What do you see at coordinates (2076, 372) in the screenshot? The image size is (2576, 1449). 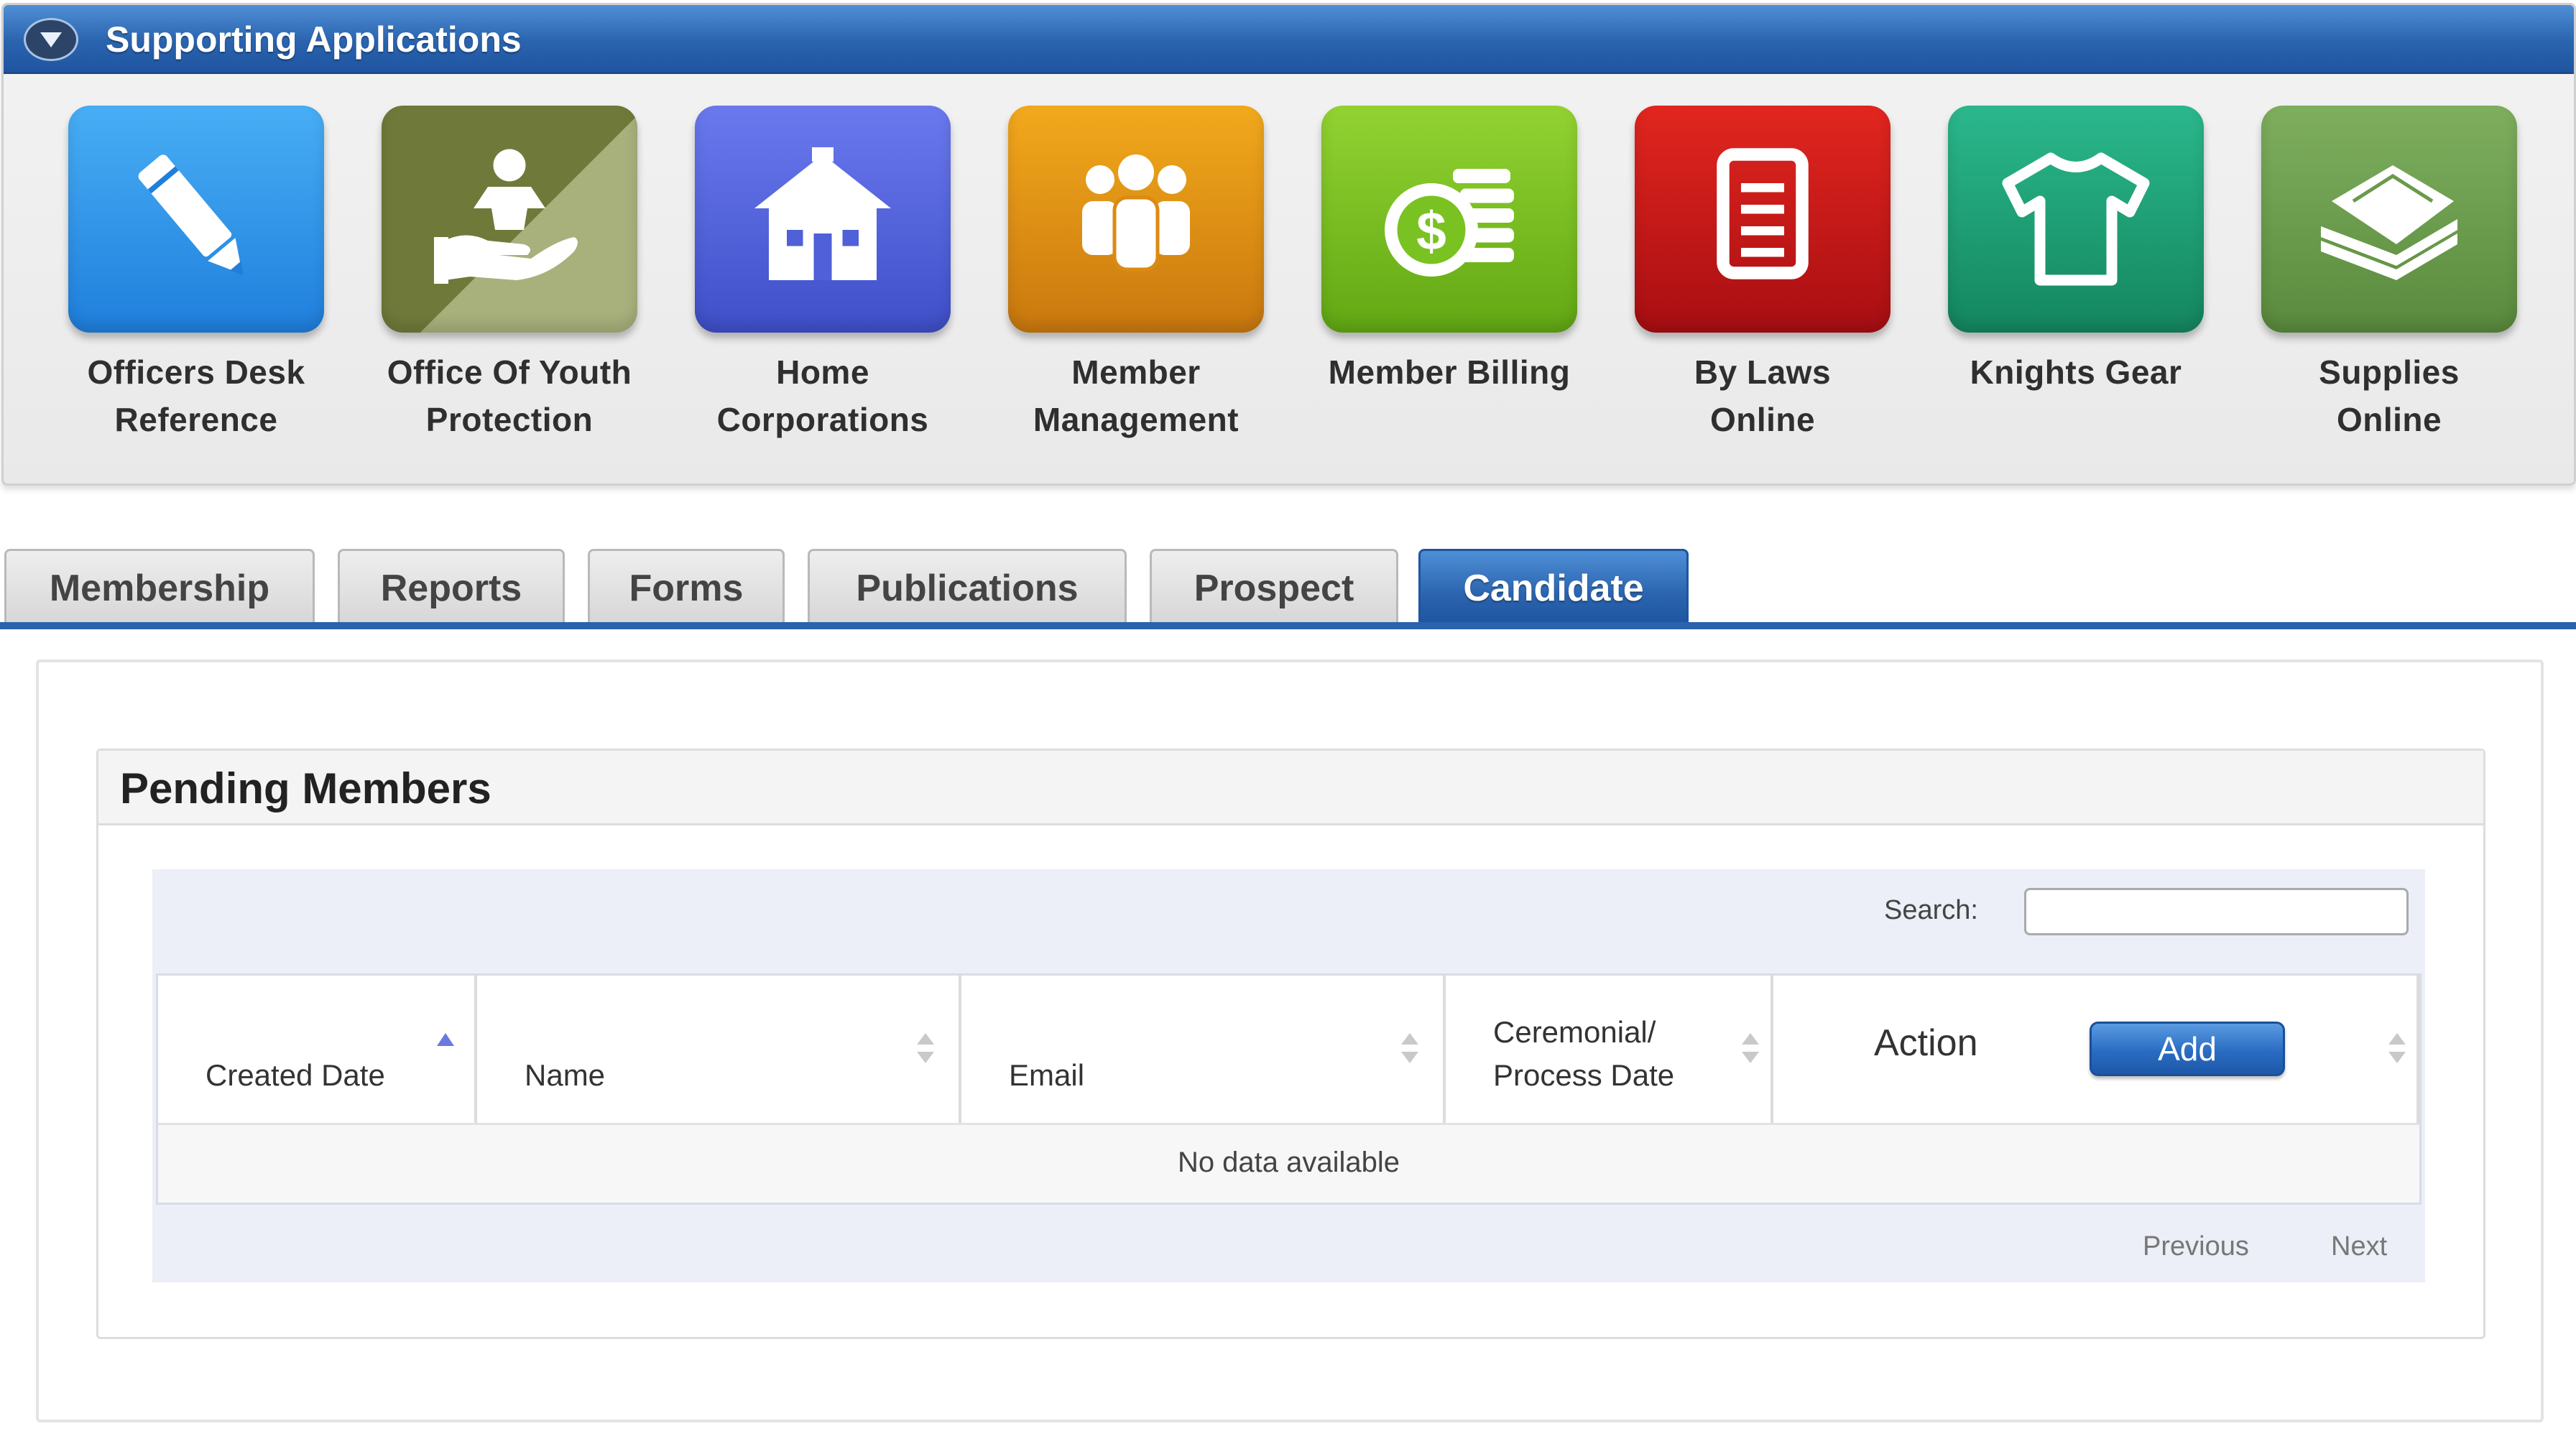 I see `app-label: Knights Gear` at bounding box center [2076, 372].